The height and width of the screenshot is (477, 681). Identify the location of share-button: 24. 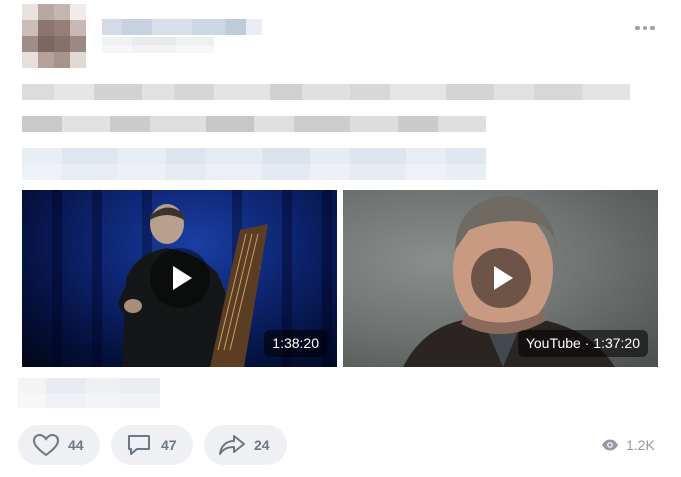
(245, 445).